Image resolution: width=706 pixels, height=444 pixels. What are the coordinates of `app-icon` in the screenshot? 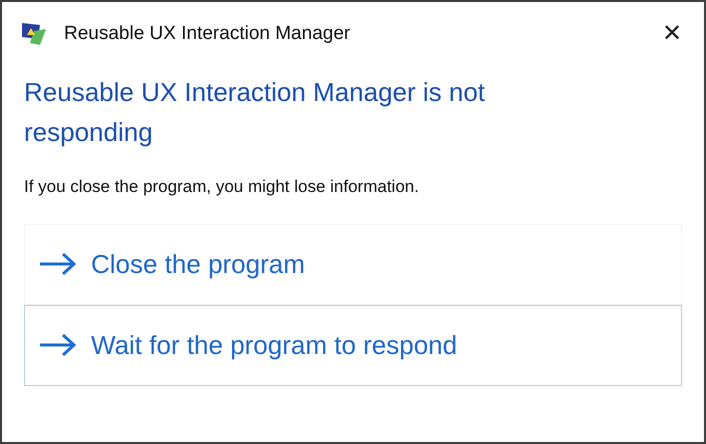 It's located at (34, 34).